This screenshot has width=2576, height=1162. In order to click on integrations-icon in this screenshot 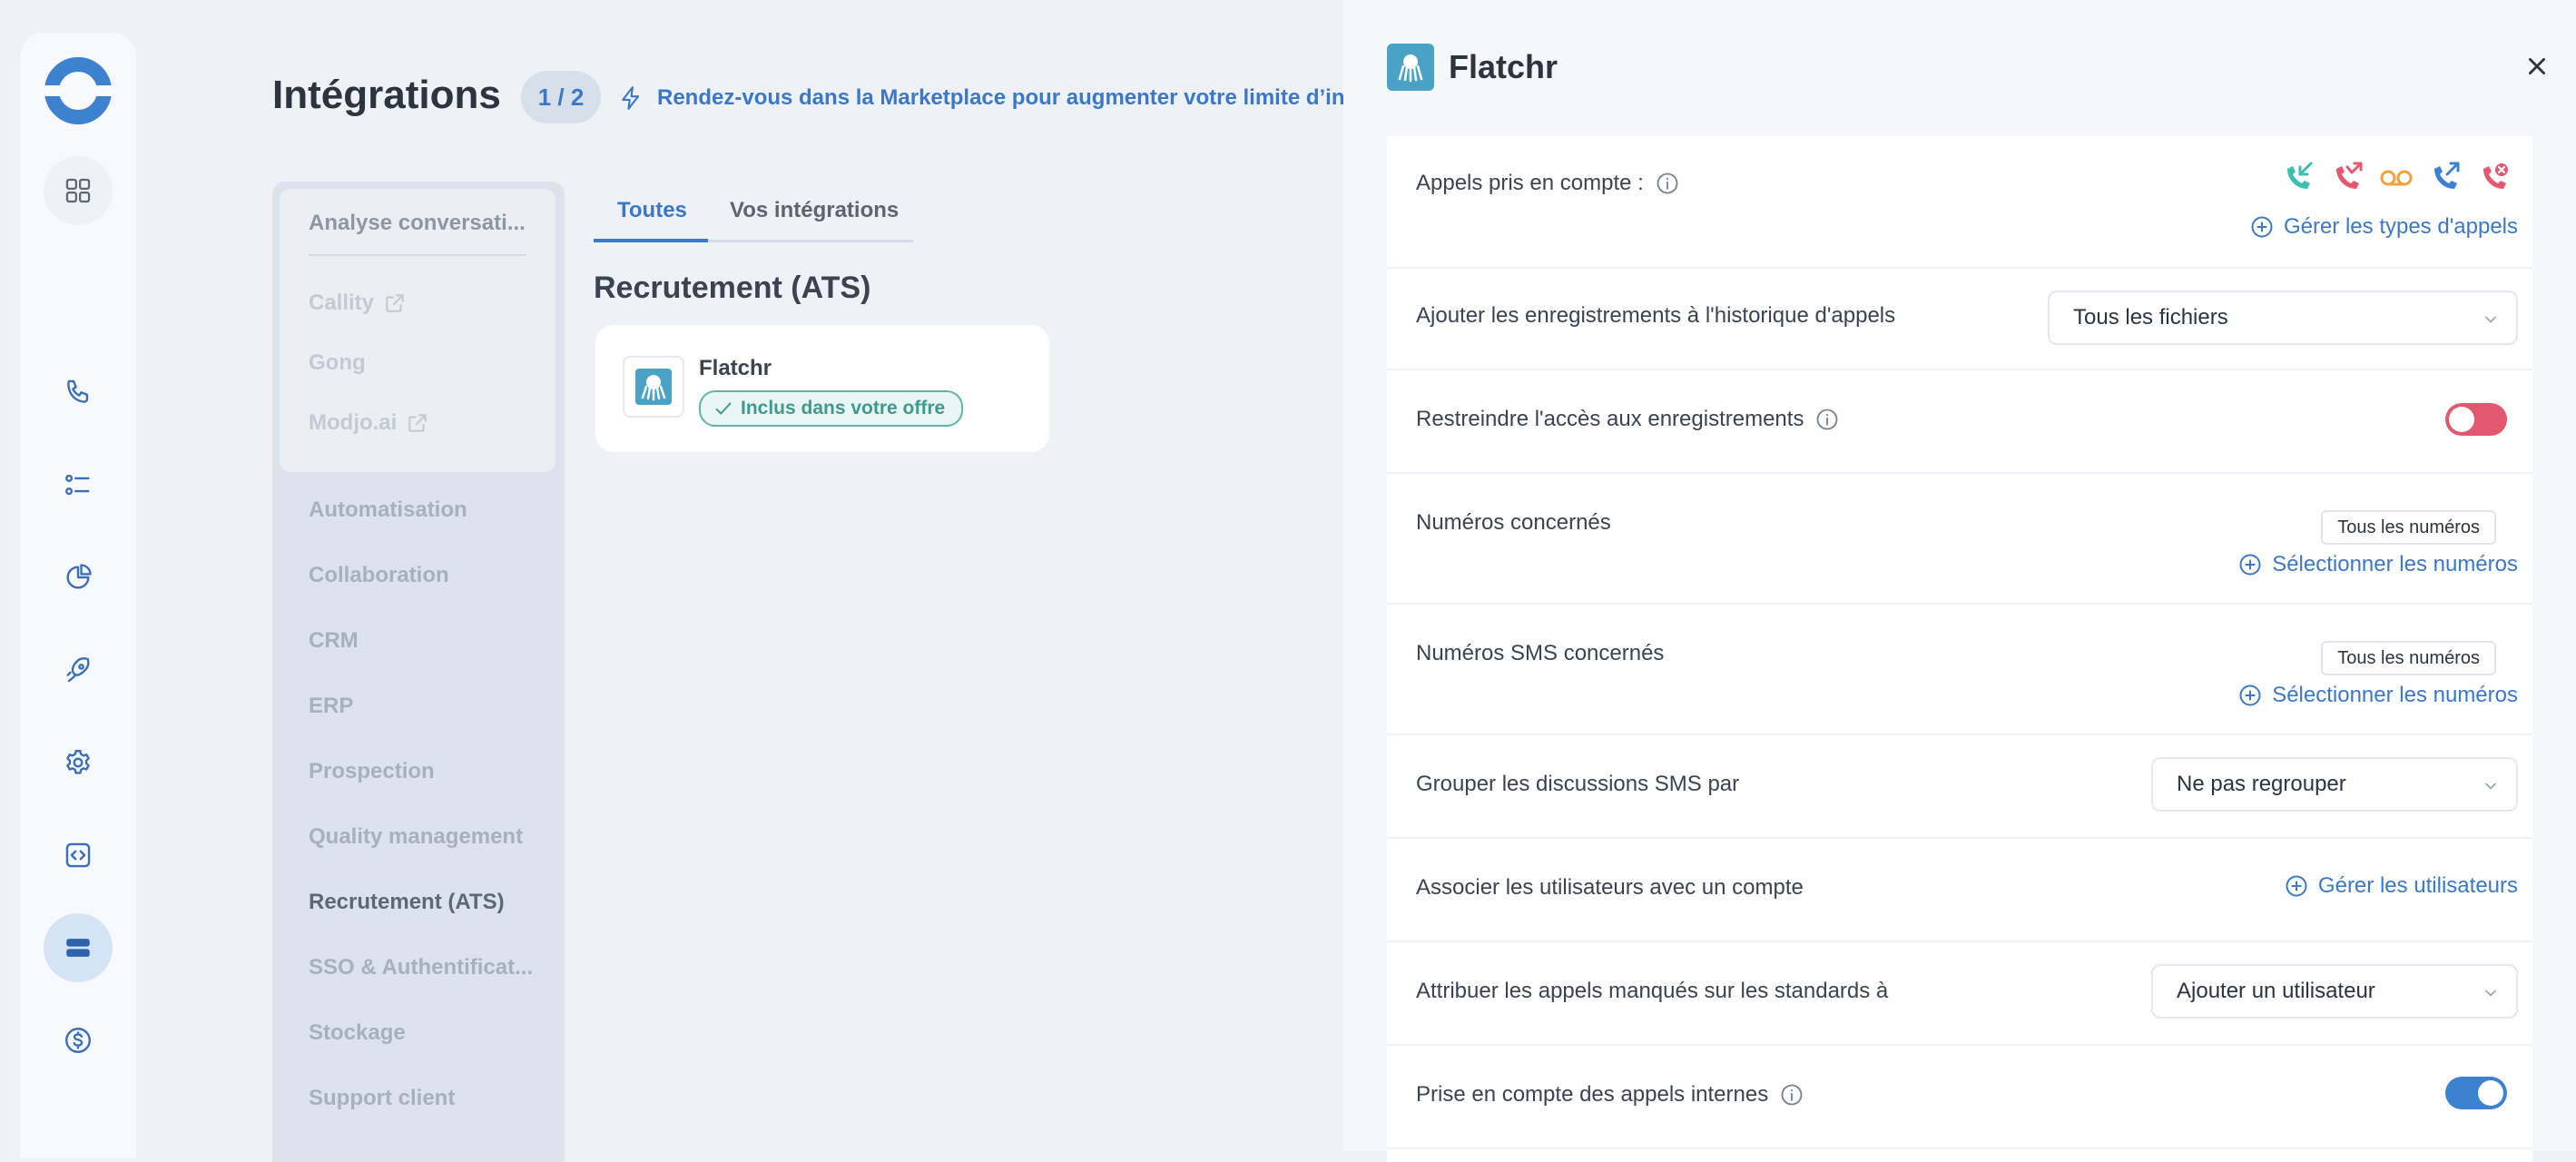, I will do `click(78, 947)`.